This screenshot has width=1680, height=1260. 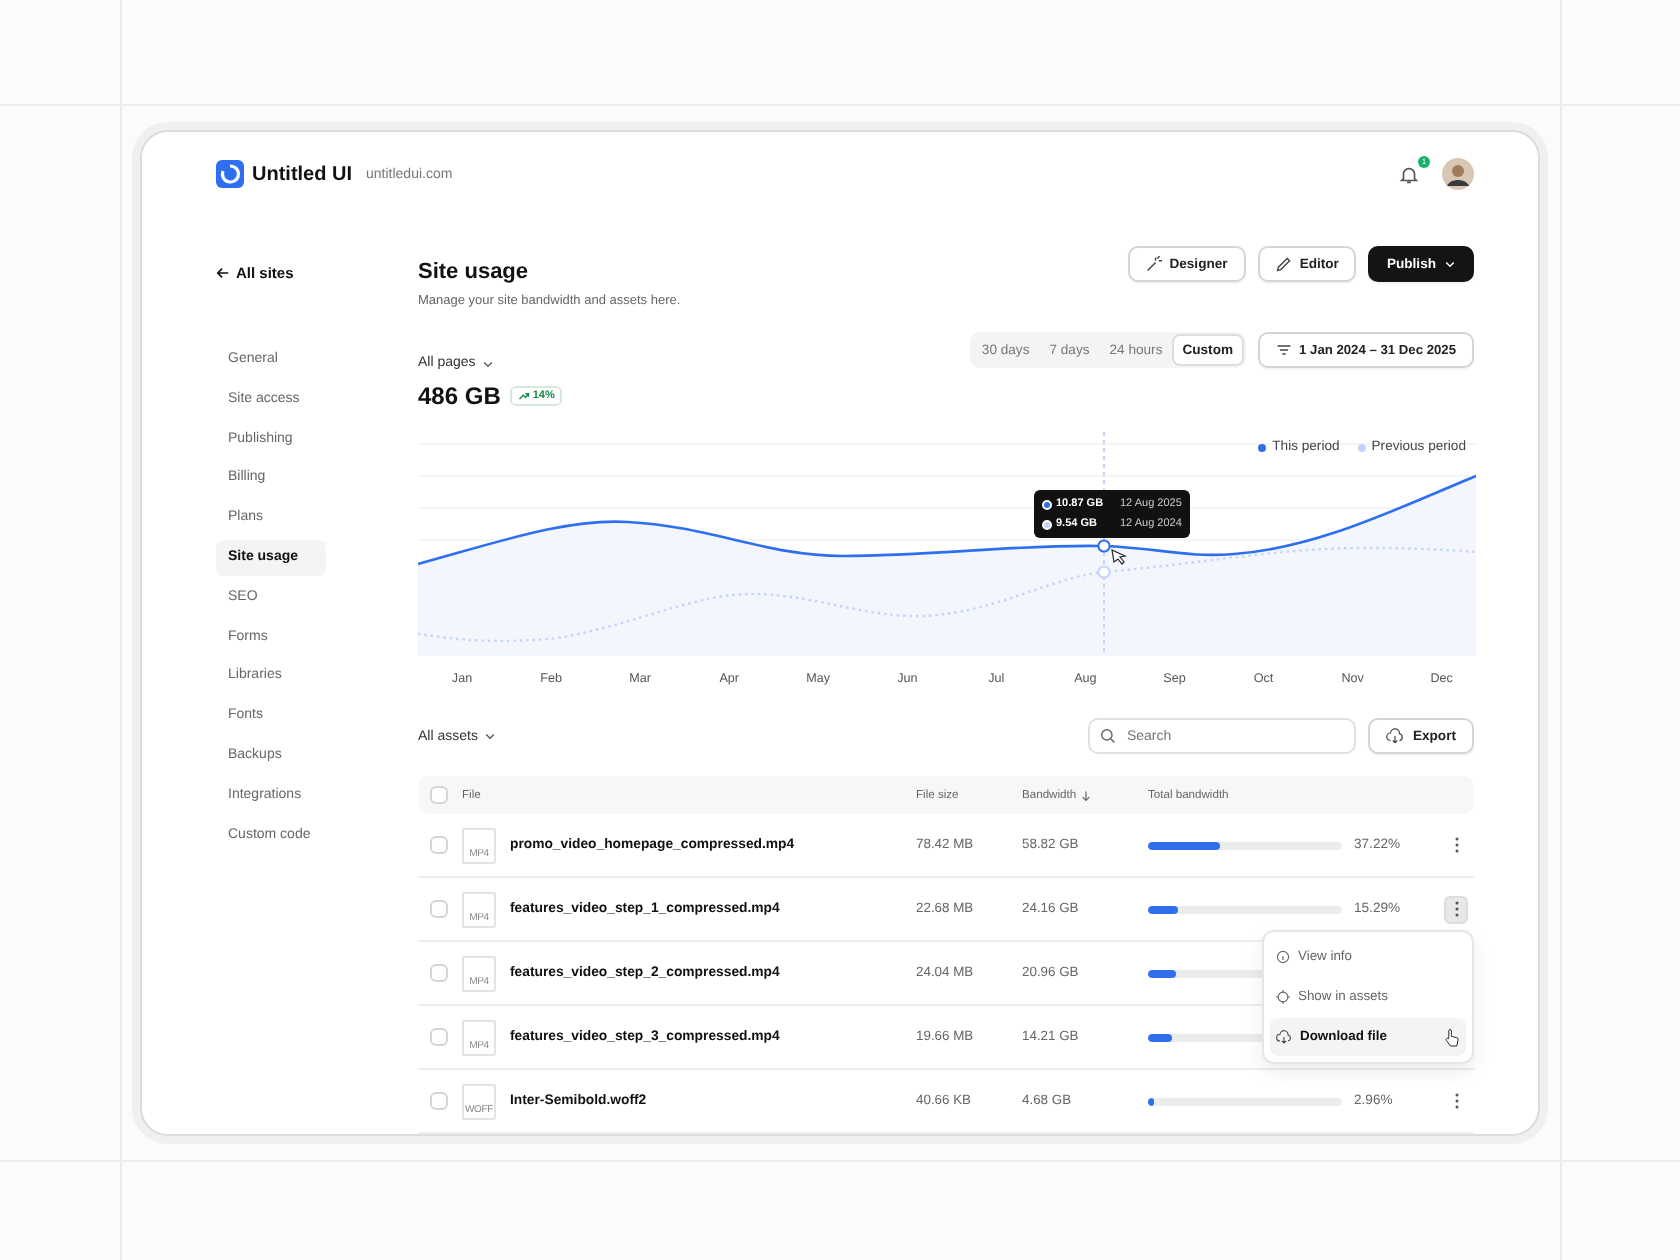 What do you see at coordinates (524, 396) in the screenshot?
I see `trend-up-icon` at bounding box center [524, 396].